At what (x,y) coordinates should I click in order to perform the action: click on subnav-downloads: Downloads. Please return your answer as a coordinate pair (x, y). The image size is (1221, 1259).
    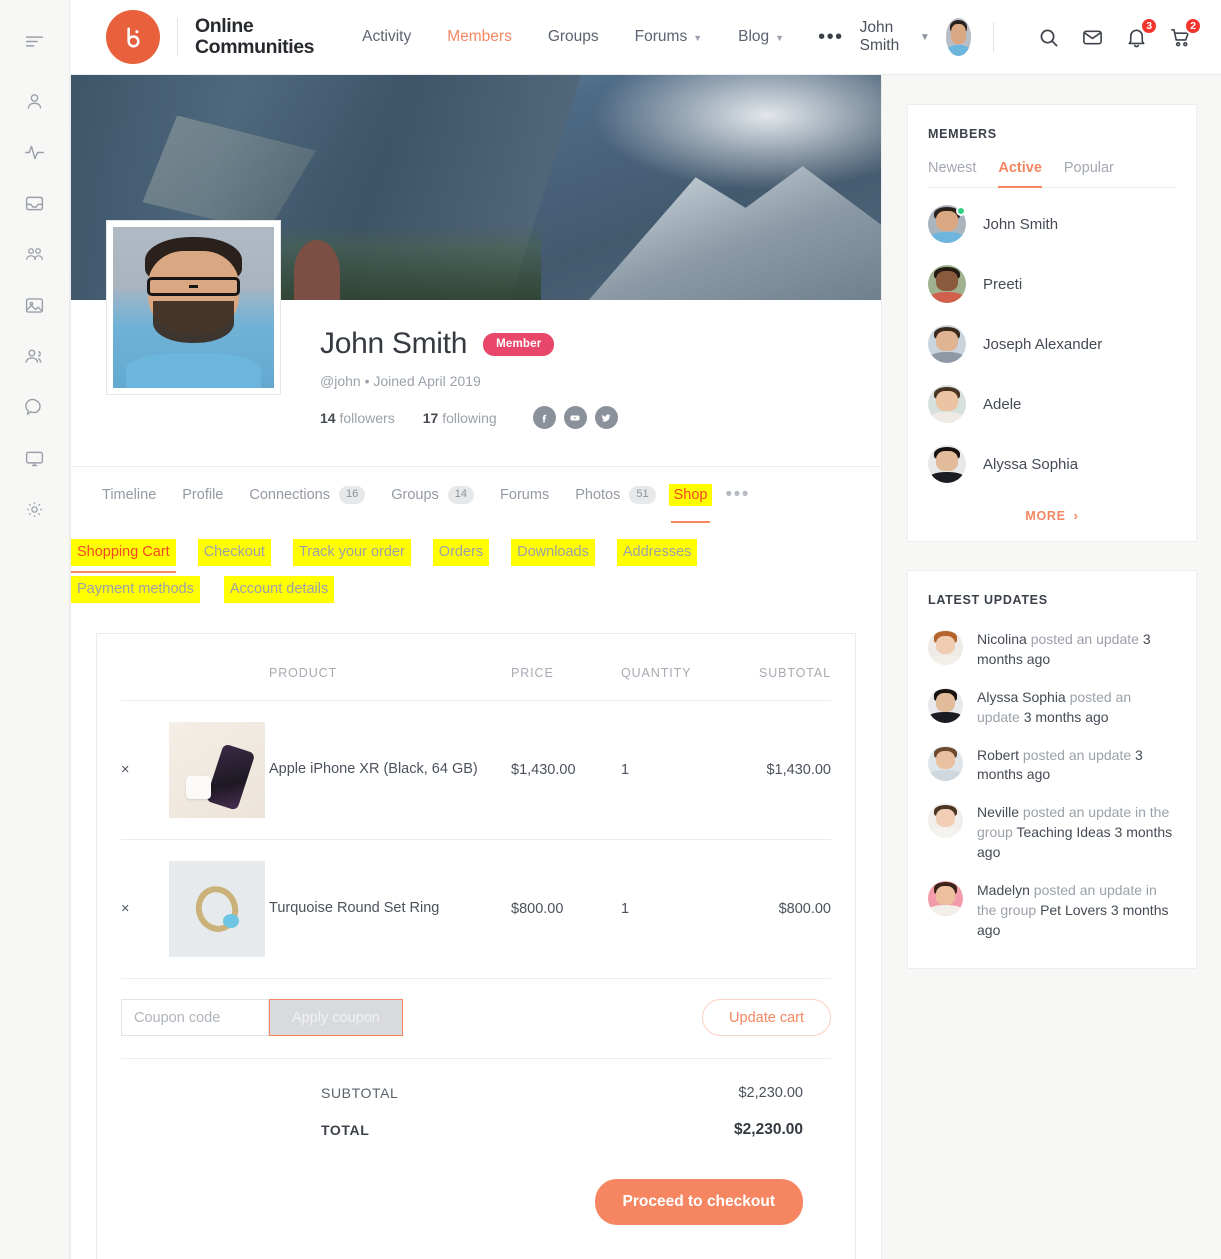
    Looking at the image, I should click on (553, 553).